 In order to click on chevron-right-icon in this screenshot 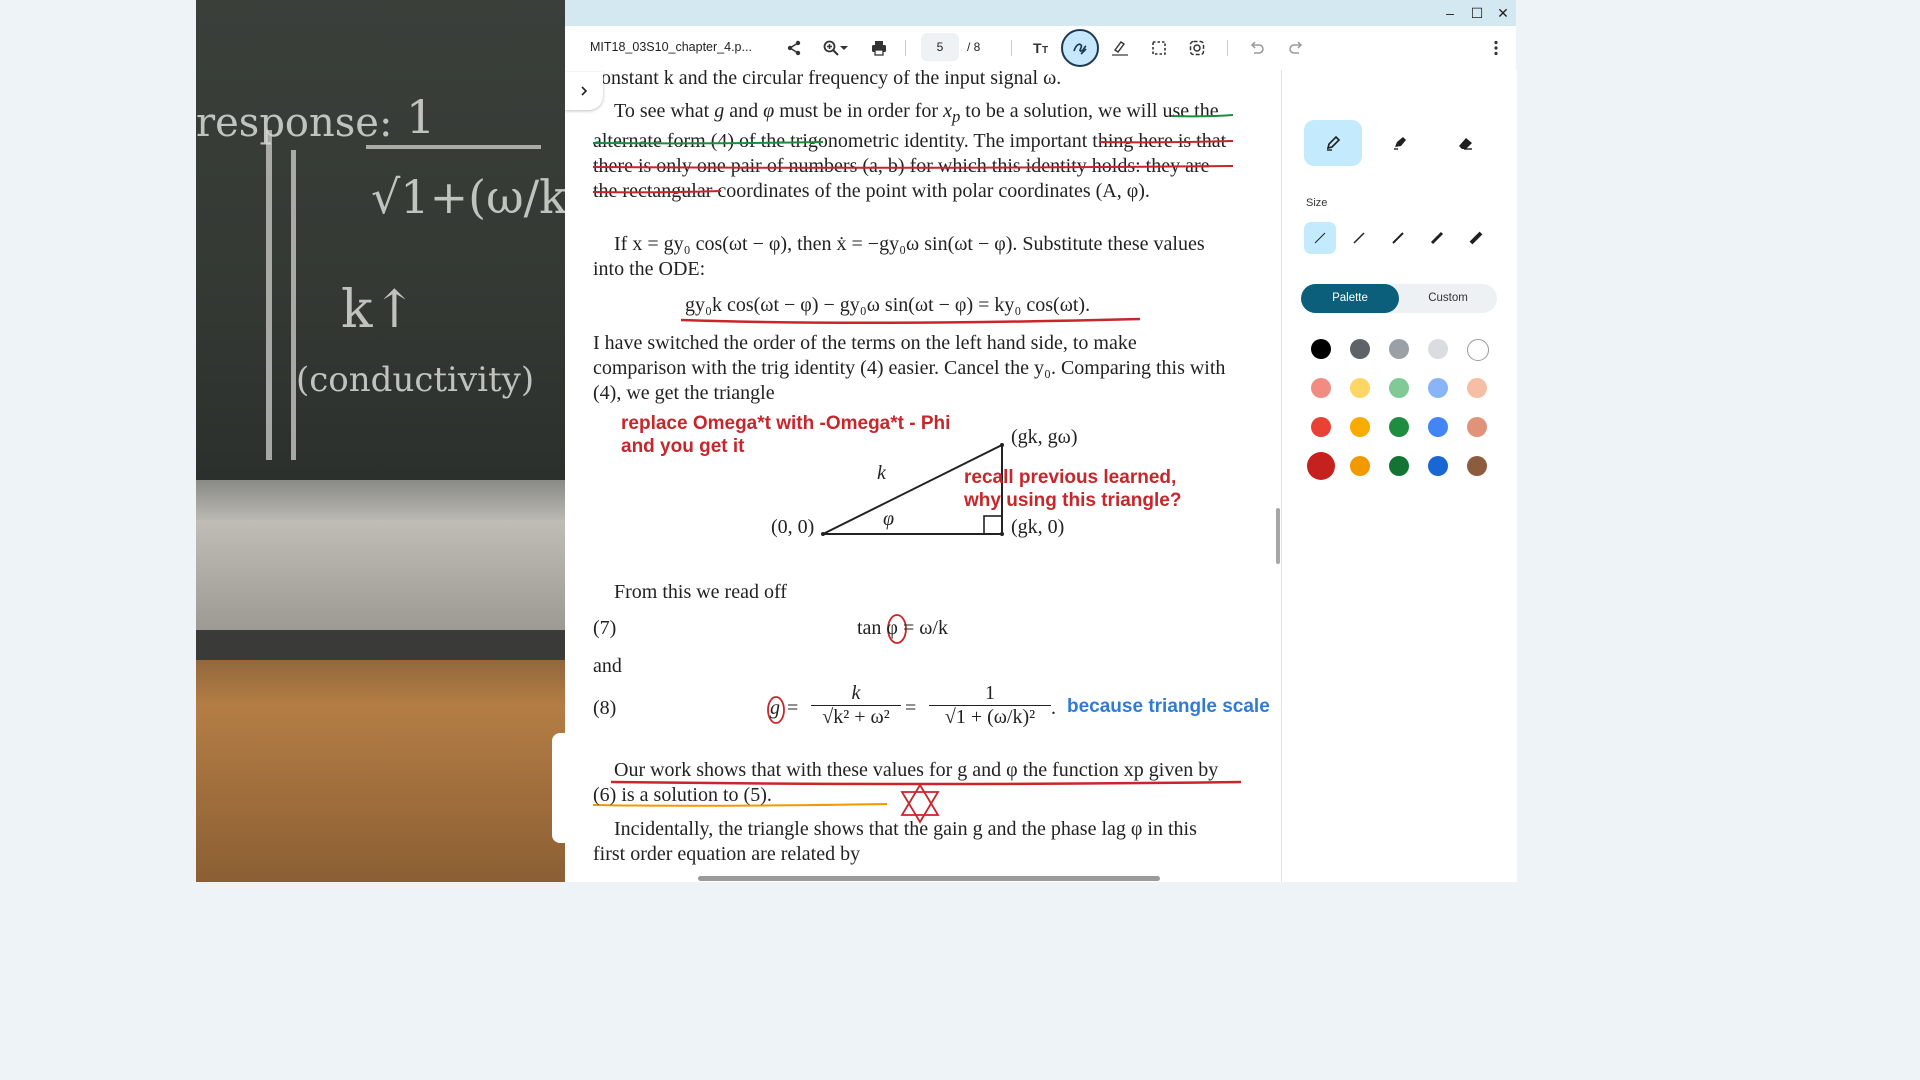, I will do `click(584, 91)`.